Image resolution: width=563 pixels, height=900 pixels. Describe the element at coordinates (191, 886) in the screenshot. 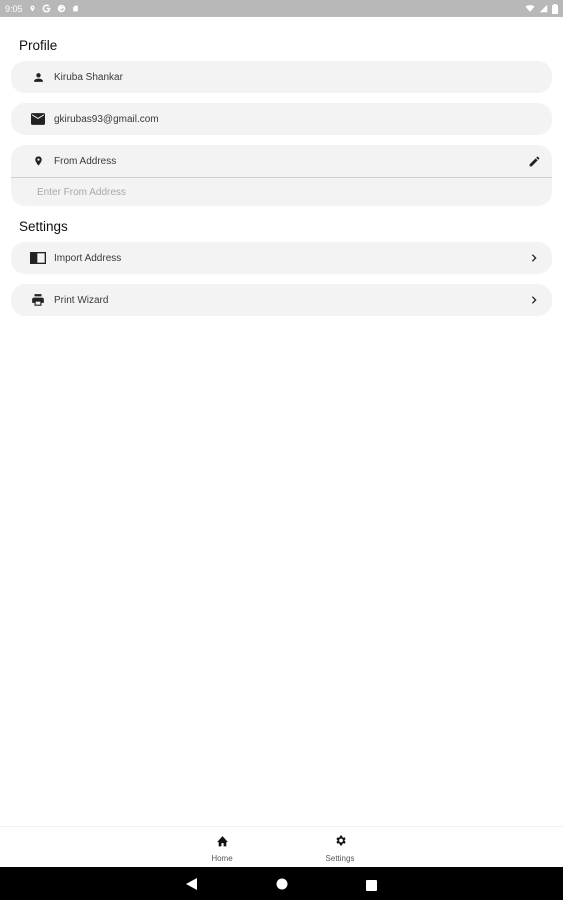

I see `back-icon` at that location.